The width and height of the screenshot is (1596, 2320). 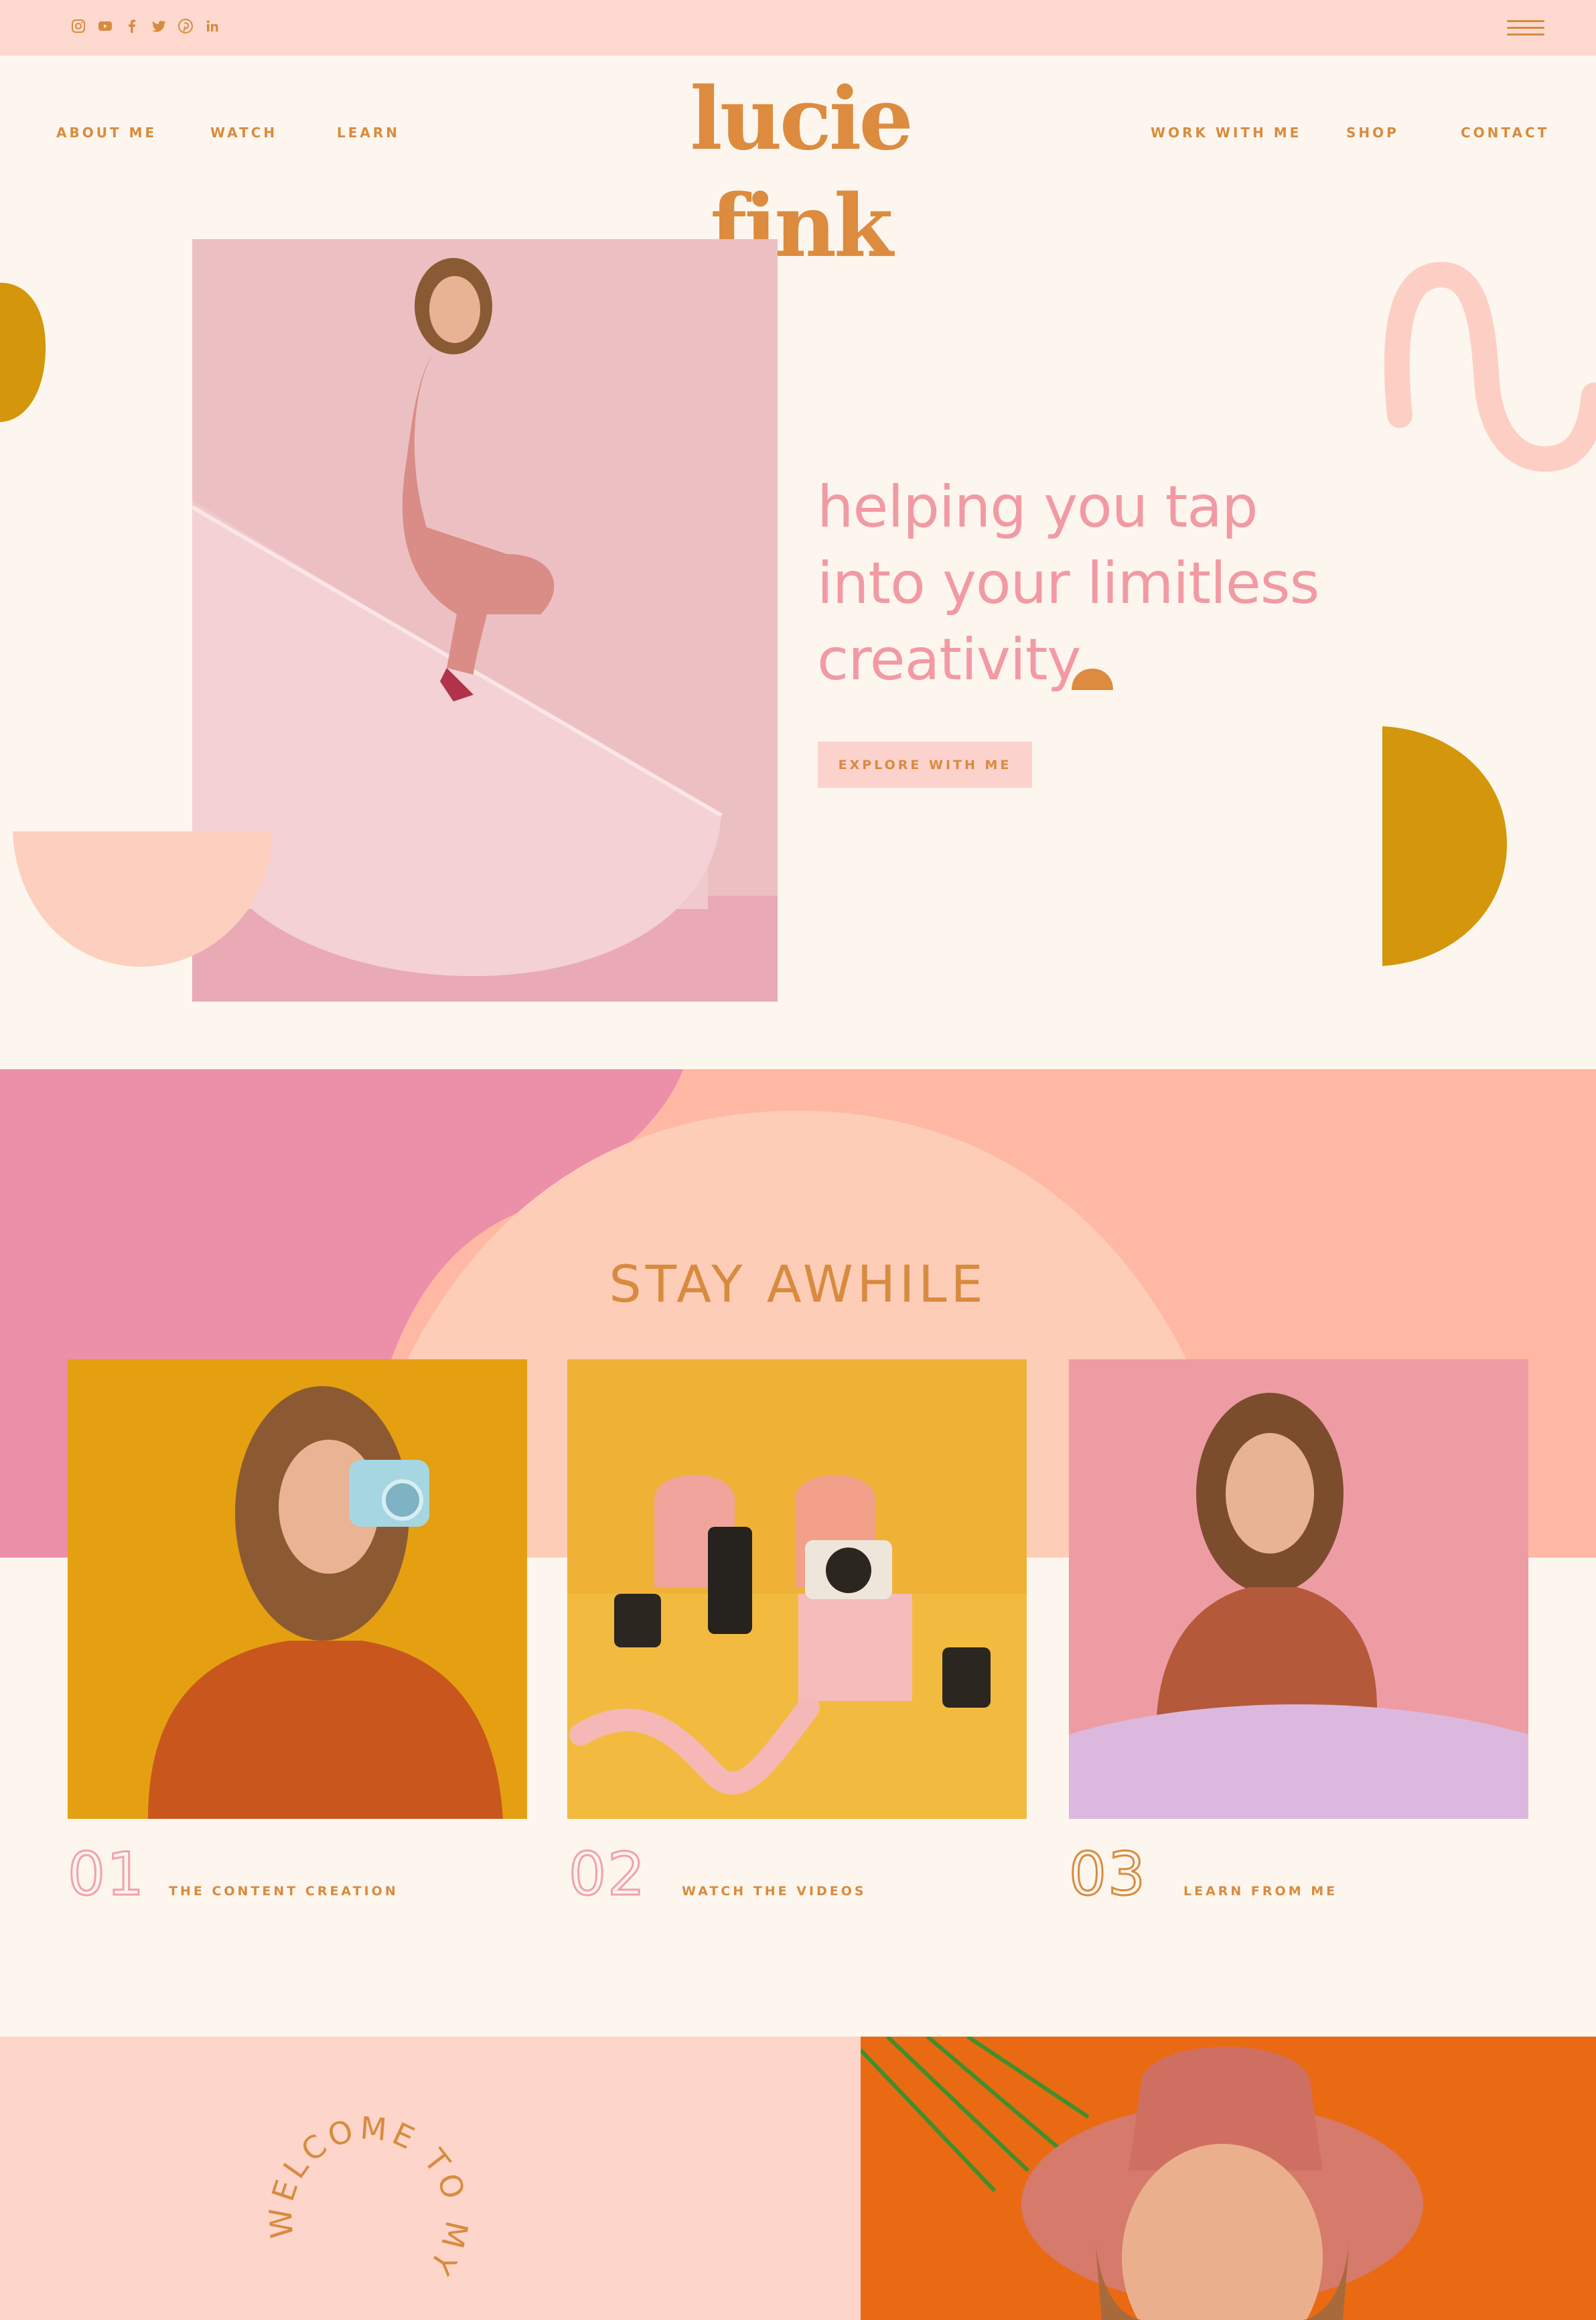 What do you see at coordinates (283, 1891) in the screenshot?
I see `card-label-content-creation: THE CONTENT CREATION` at bounding box center [283, 1891].